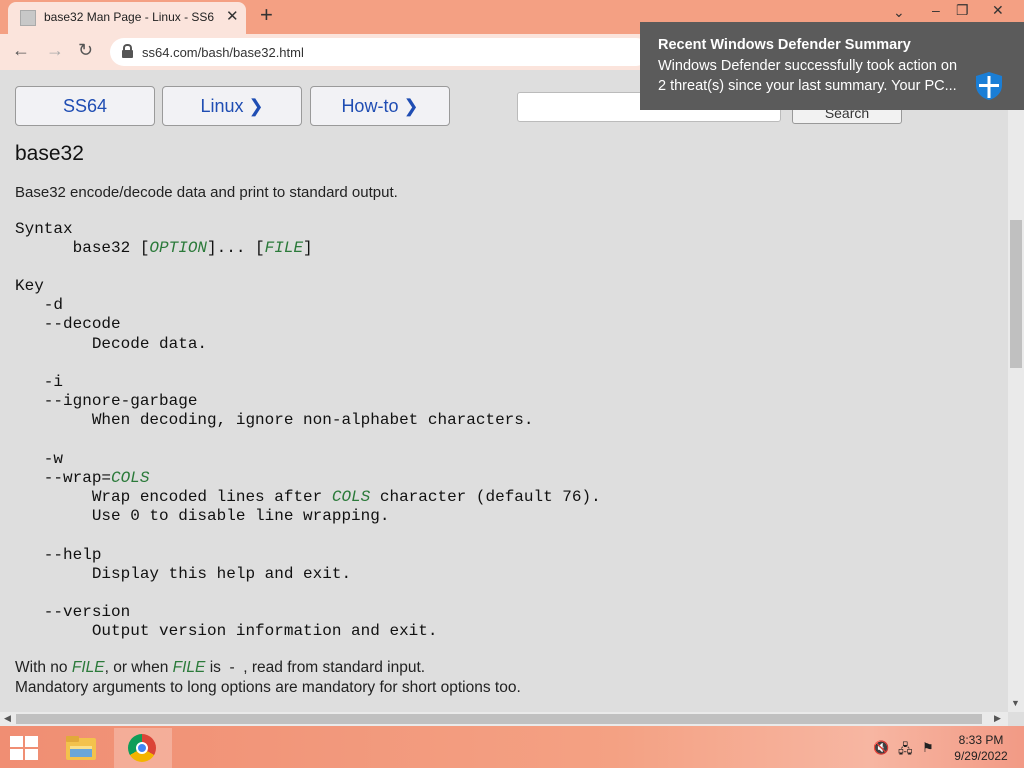 The height and width of the screenshot is (768, 1024). I want to click on clock-time: 8:33 PM, so click(981, 740).